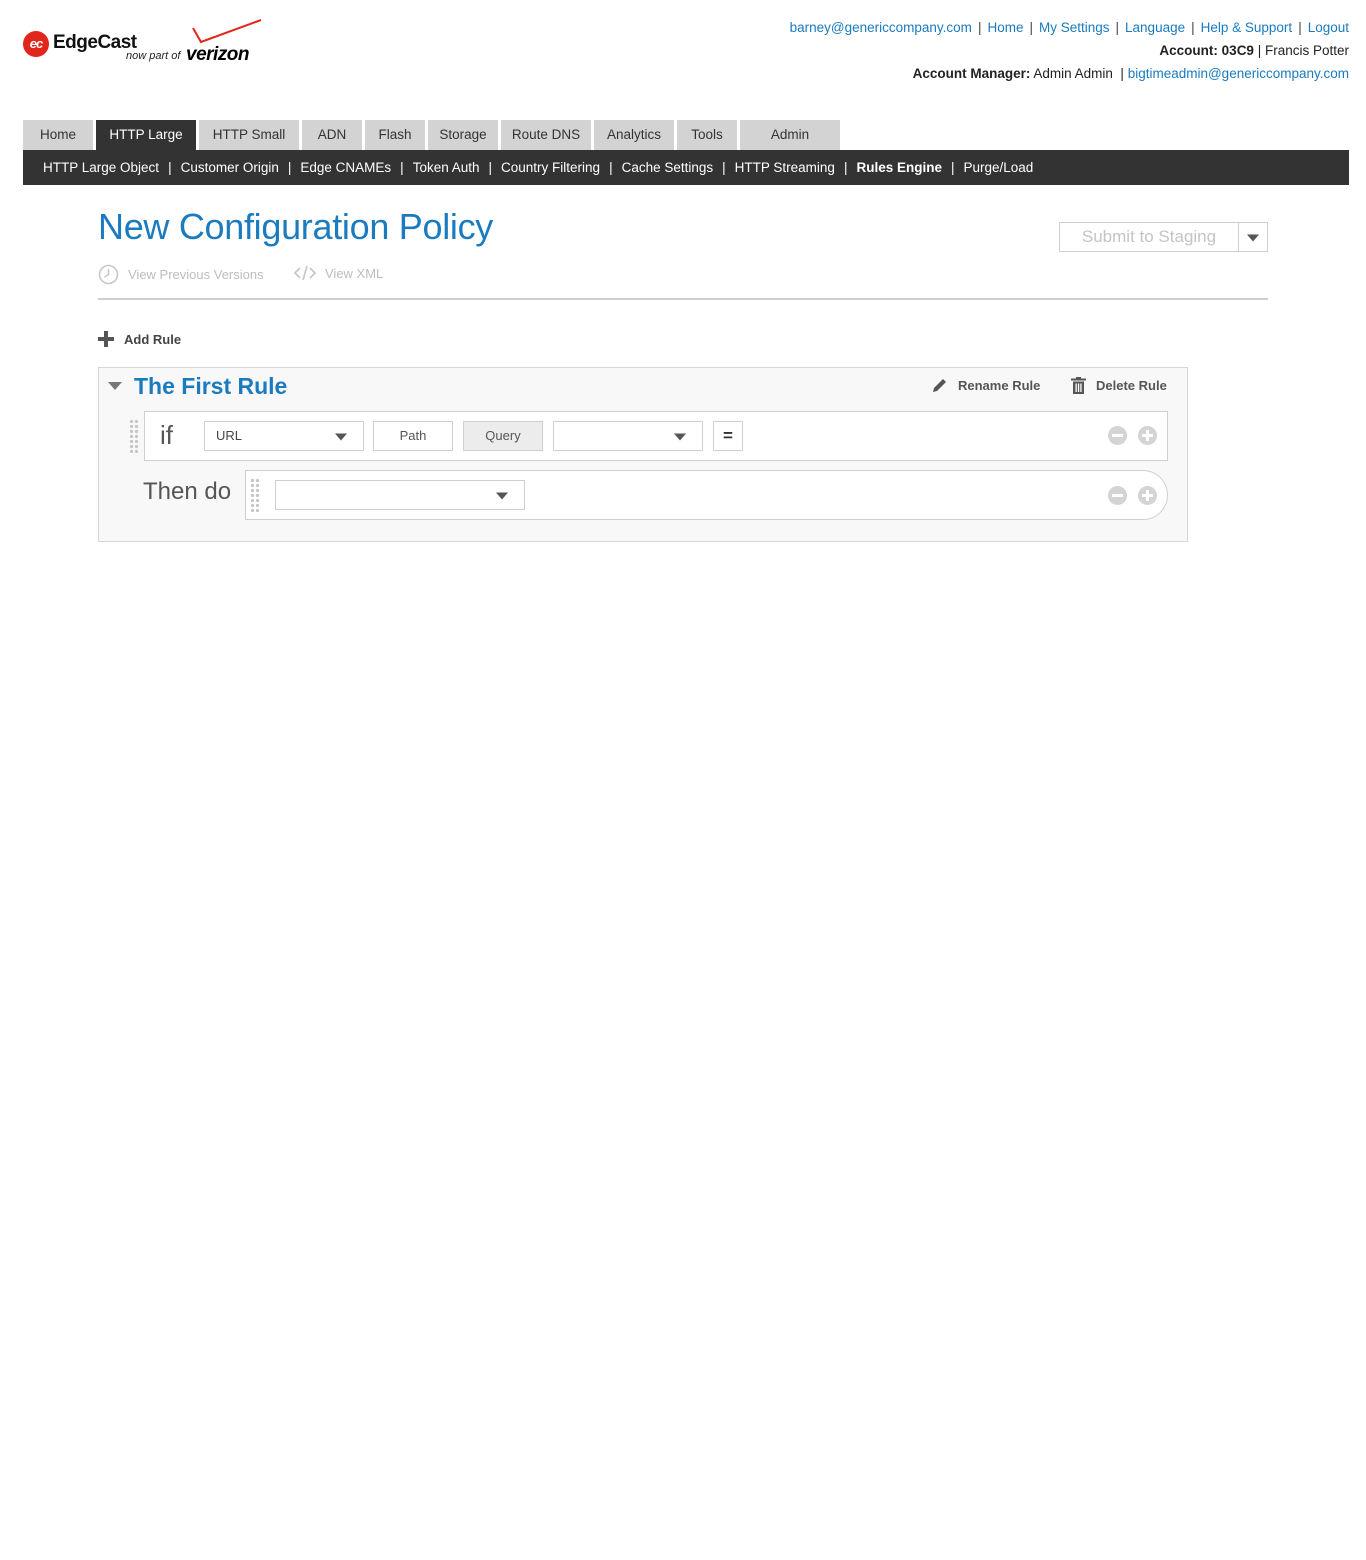 The image size is (1366, 1560). Describe the element at coordinates (1247, 27) in the screenshot. I see `help-support-link: Help & Support` at that location.